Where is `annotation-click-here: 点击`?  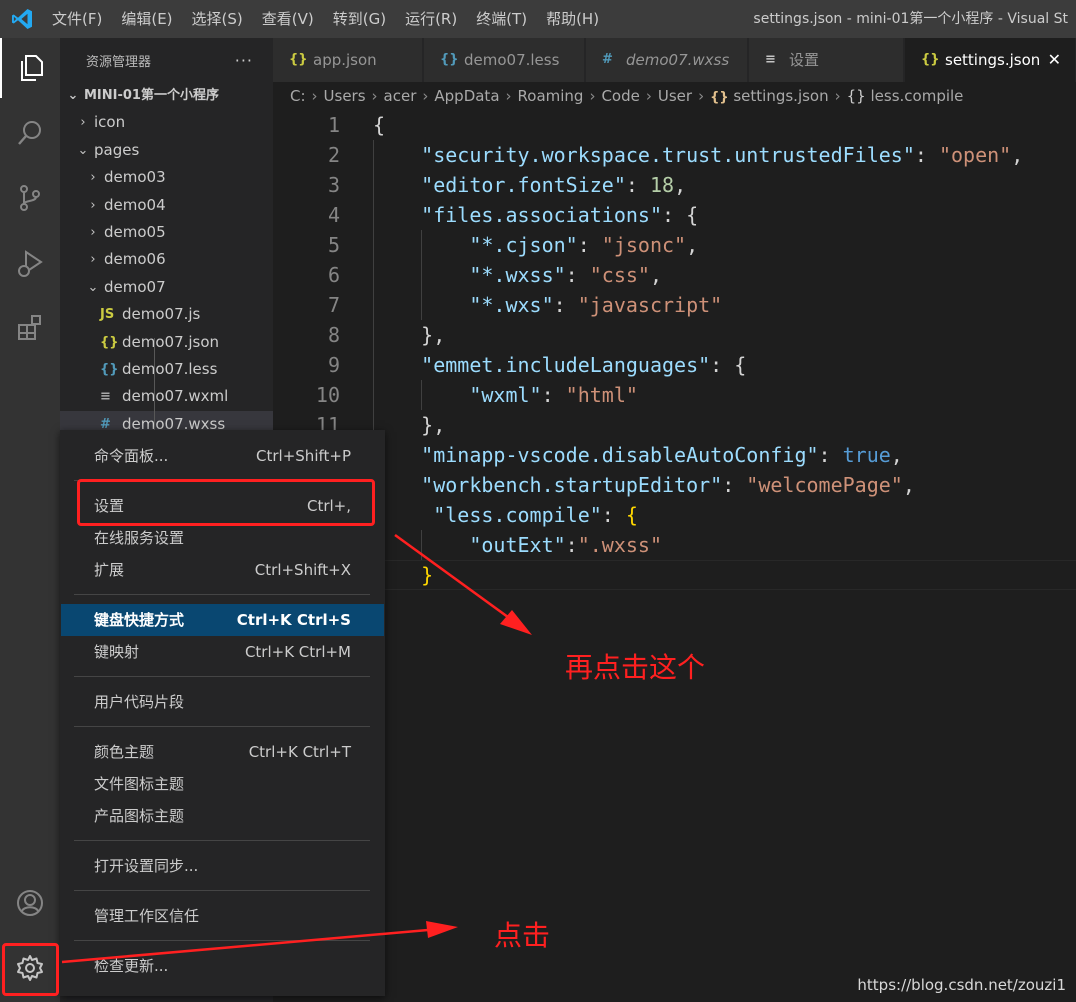 annotation-click-here: 点击 is located at coordinates (522, 935).